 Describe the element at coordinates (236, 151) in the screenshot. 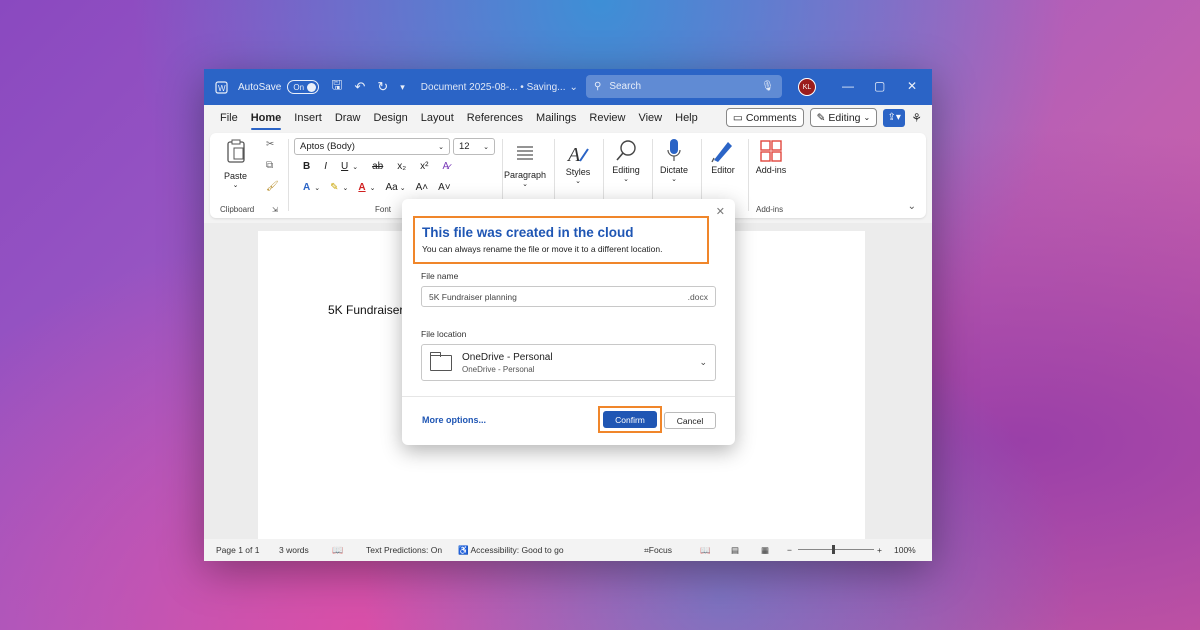

I see `clipboard-icon` at that location.